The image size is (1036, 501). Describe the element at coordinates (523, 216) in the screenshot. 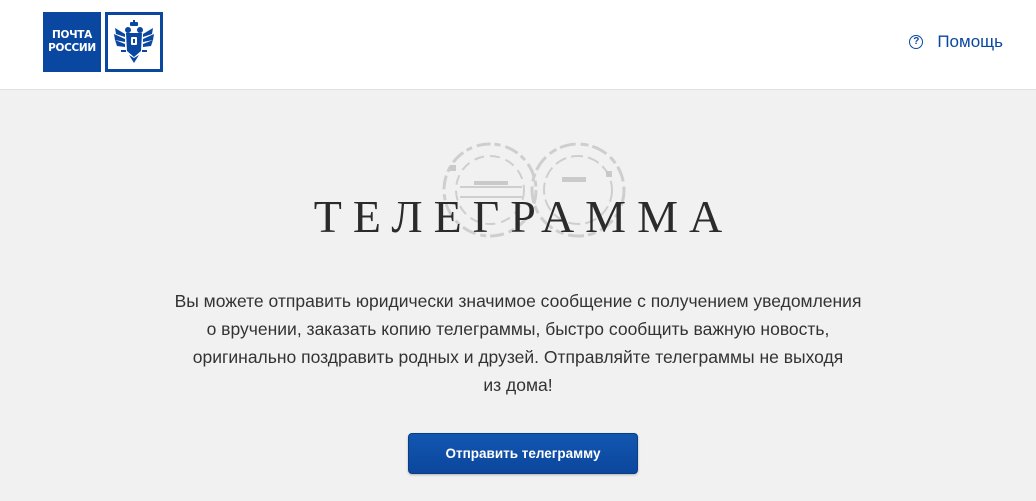

I see `page-title: ТЕЛЕГРАММА` at that location.